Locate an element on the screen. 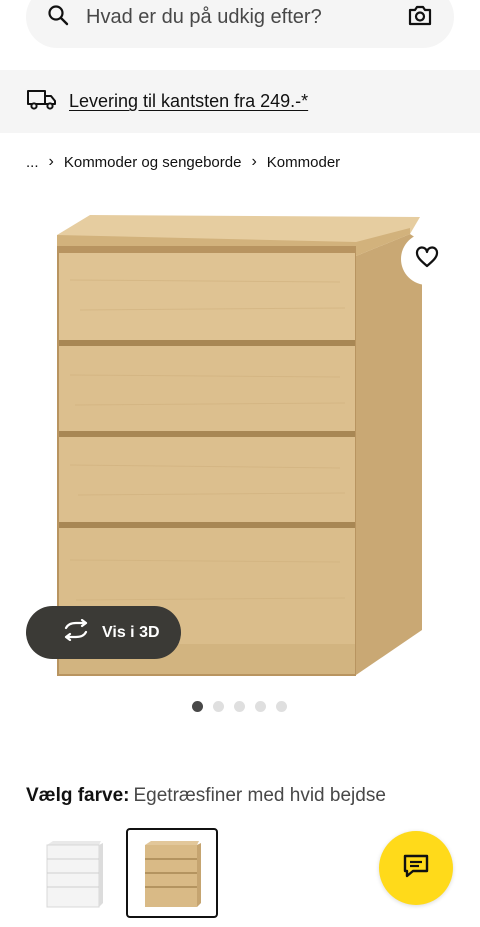 The image size is (480, 927). color-swatch-oak-white-stained is located at coordinates (172, 873).